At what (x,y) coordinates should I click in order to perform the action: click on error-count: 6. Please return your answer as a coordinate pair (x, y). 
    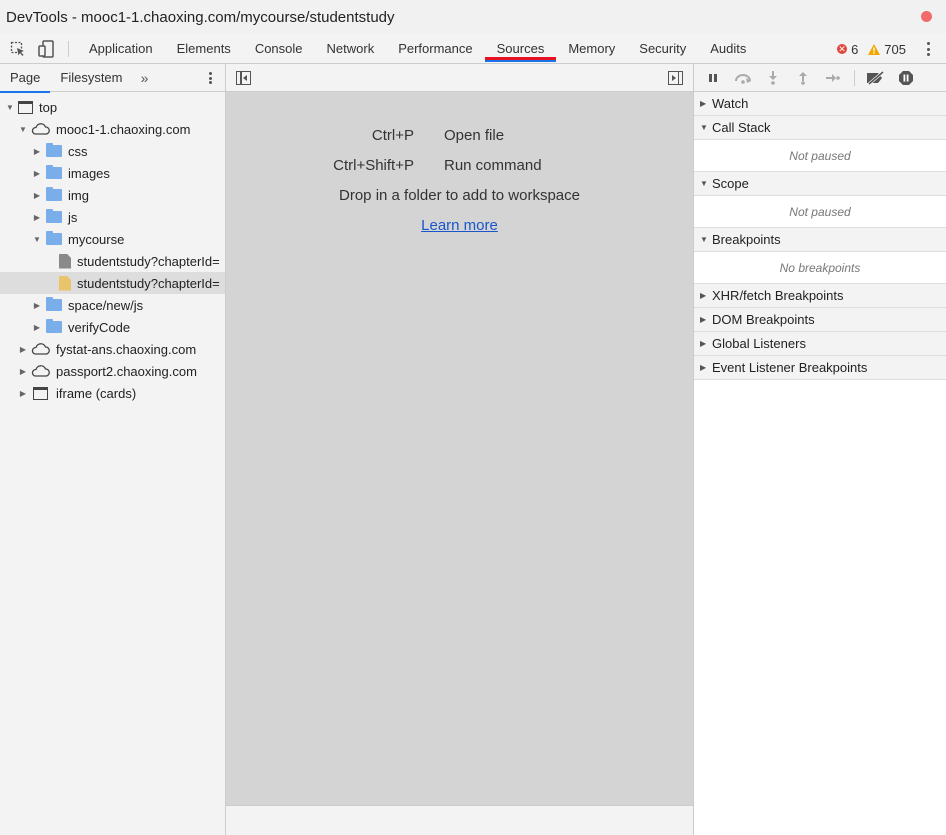
    Looking at the image, I should click on (855, 49).